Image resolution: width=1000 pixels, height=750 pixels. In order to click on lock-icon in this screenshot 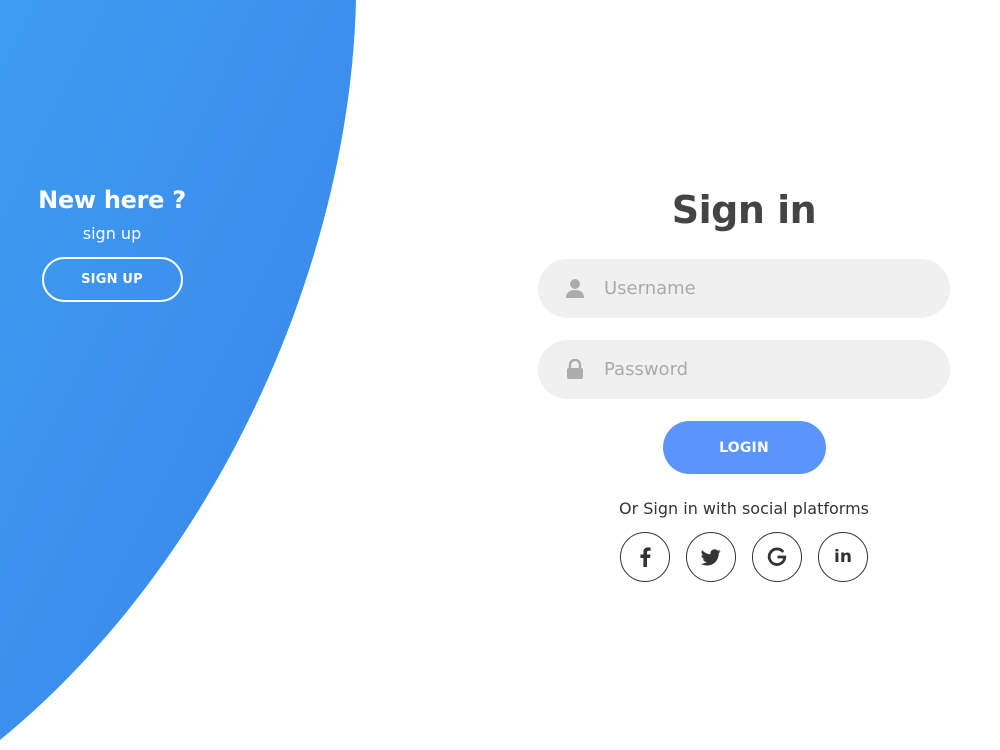, I will do `click(575, 369)`.